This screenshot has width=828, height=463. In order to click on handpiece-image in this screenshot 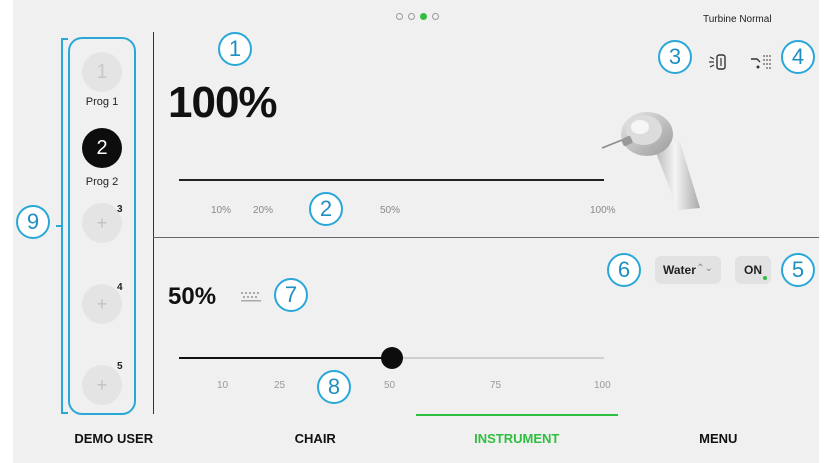, I will do `click(650, 161)`.